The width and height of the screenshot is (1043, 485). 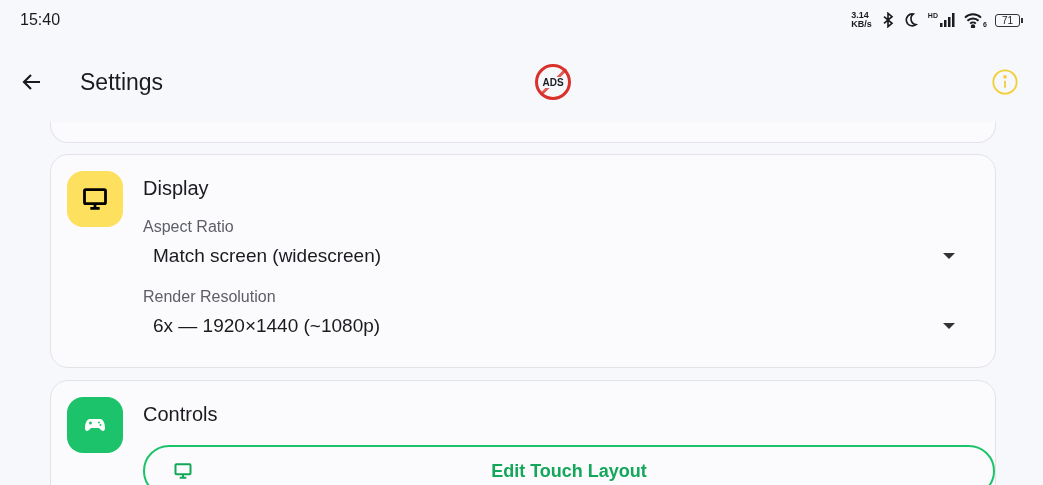 I want to click on battery-level: 71, so click(x=1007, y=20).